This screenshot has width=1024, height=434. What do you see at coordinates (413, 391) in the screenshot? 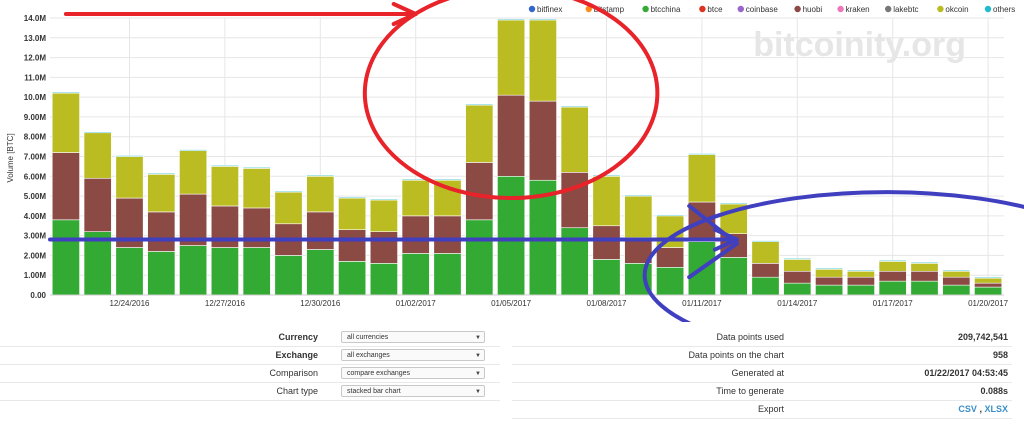
I see `chart-type-select: stacked bar chart ▼` at bounding box center [413, 391].